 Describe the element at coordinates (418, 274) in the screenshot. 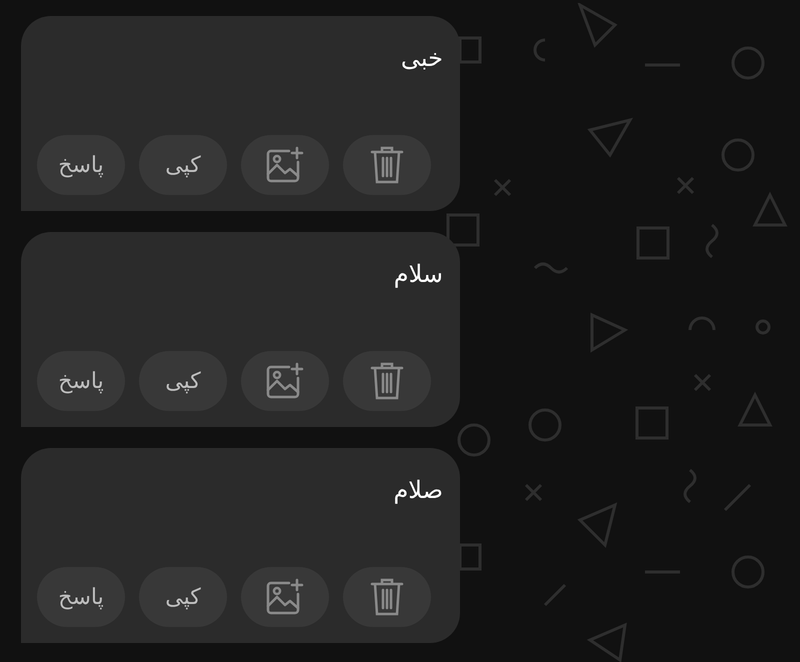

I see `message-text: سلام` at that location.